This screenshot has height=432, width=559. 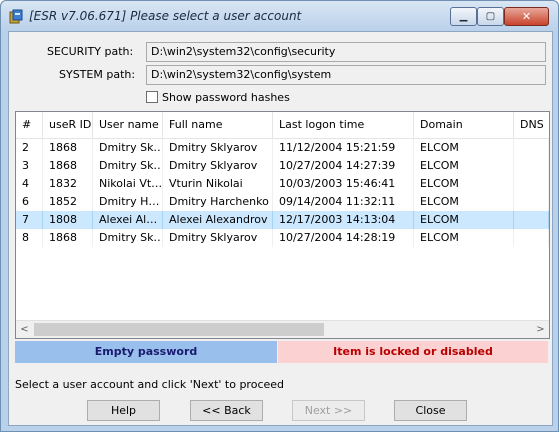 I want to click on column-header-user-name: User name, so click(x=128, y=125).